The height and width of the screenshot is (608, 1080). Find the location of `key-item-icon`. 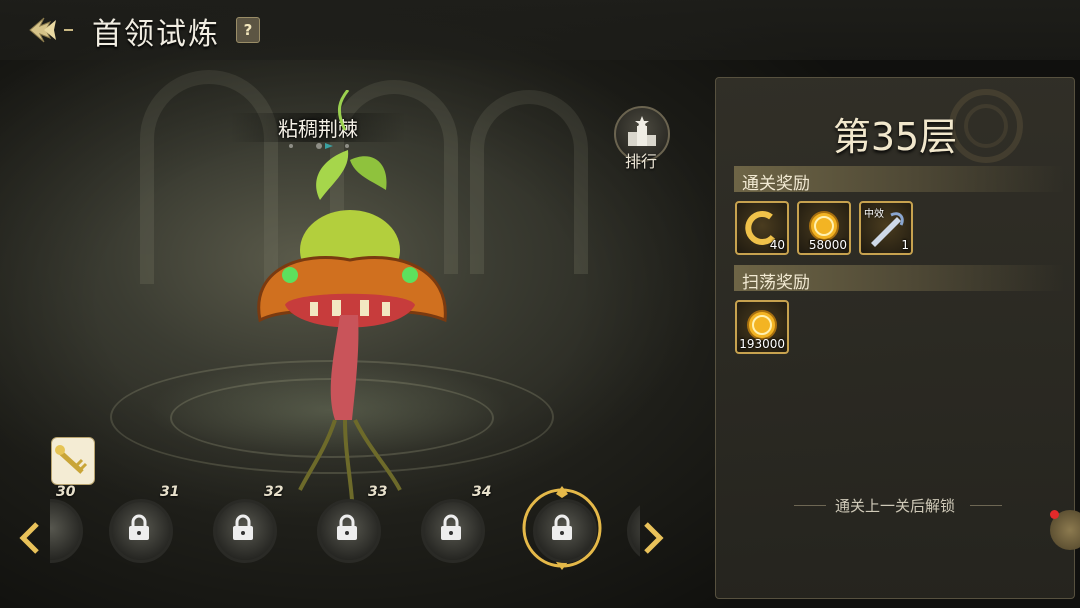

key-item-icon is located at coordinates (71, 459).